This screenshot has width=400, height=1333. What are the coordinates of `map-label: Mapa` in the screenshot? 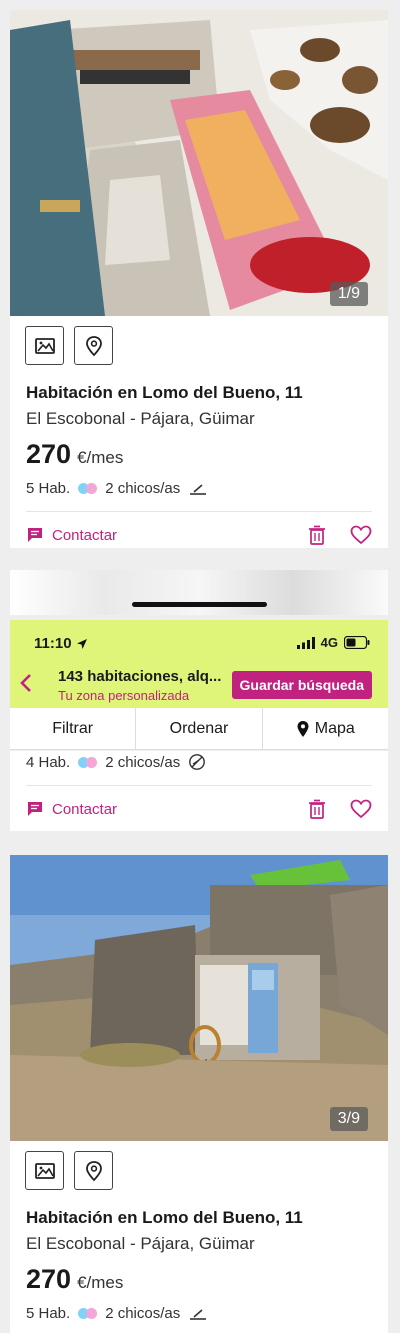 It's located at (334, 728).